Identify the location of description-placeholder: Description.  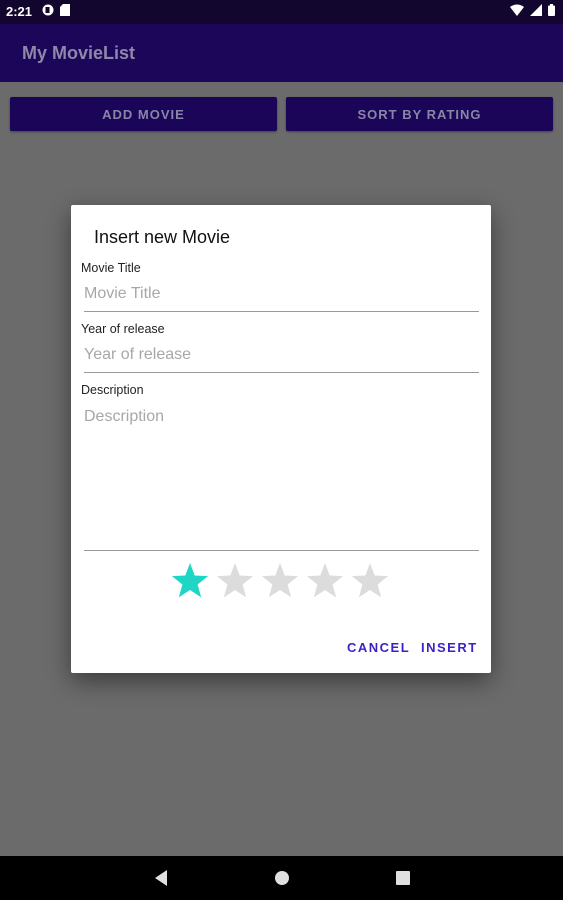
(124, 416).